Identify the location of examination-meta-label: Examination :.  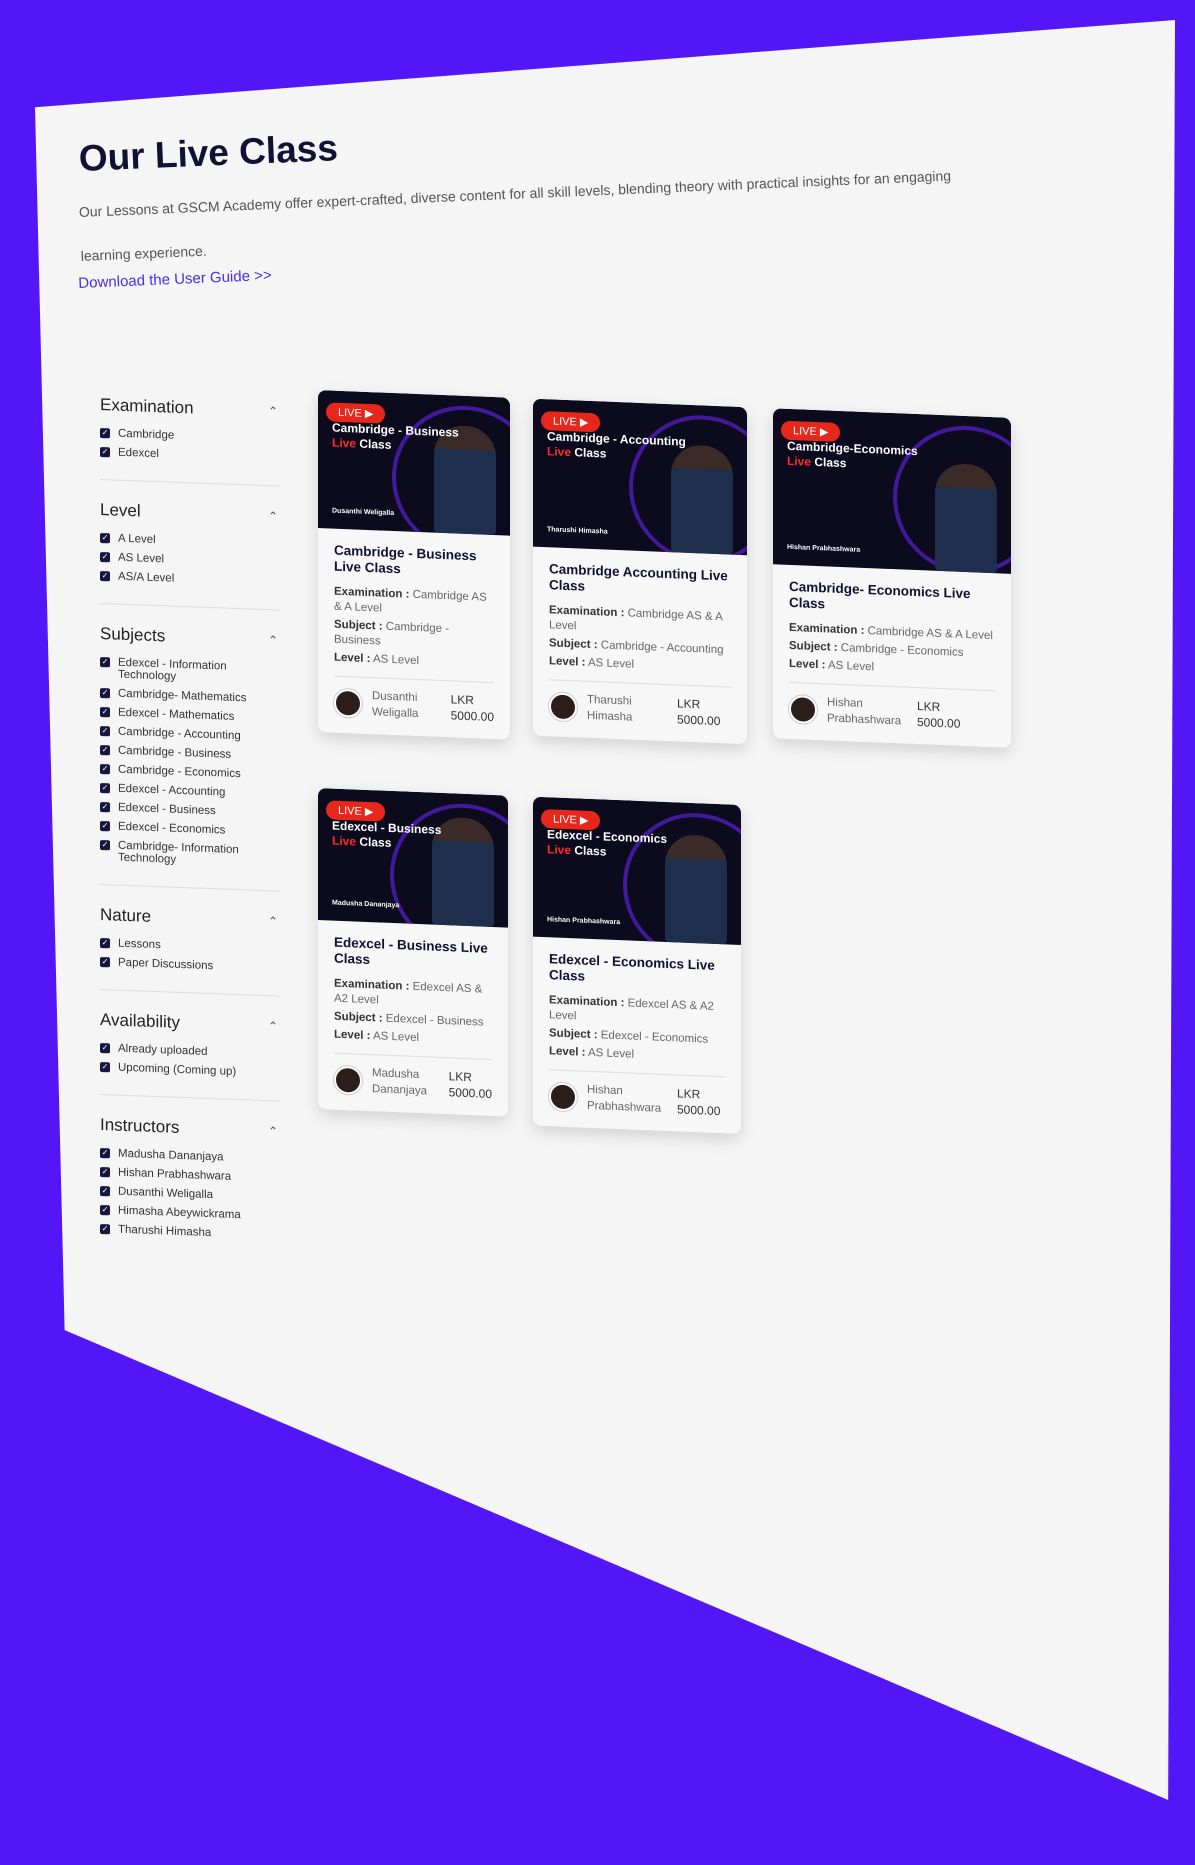
(587, 612).